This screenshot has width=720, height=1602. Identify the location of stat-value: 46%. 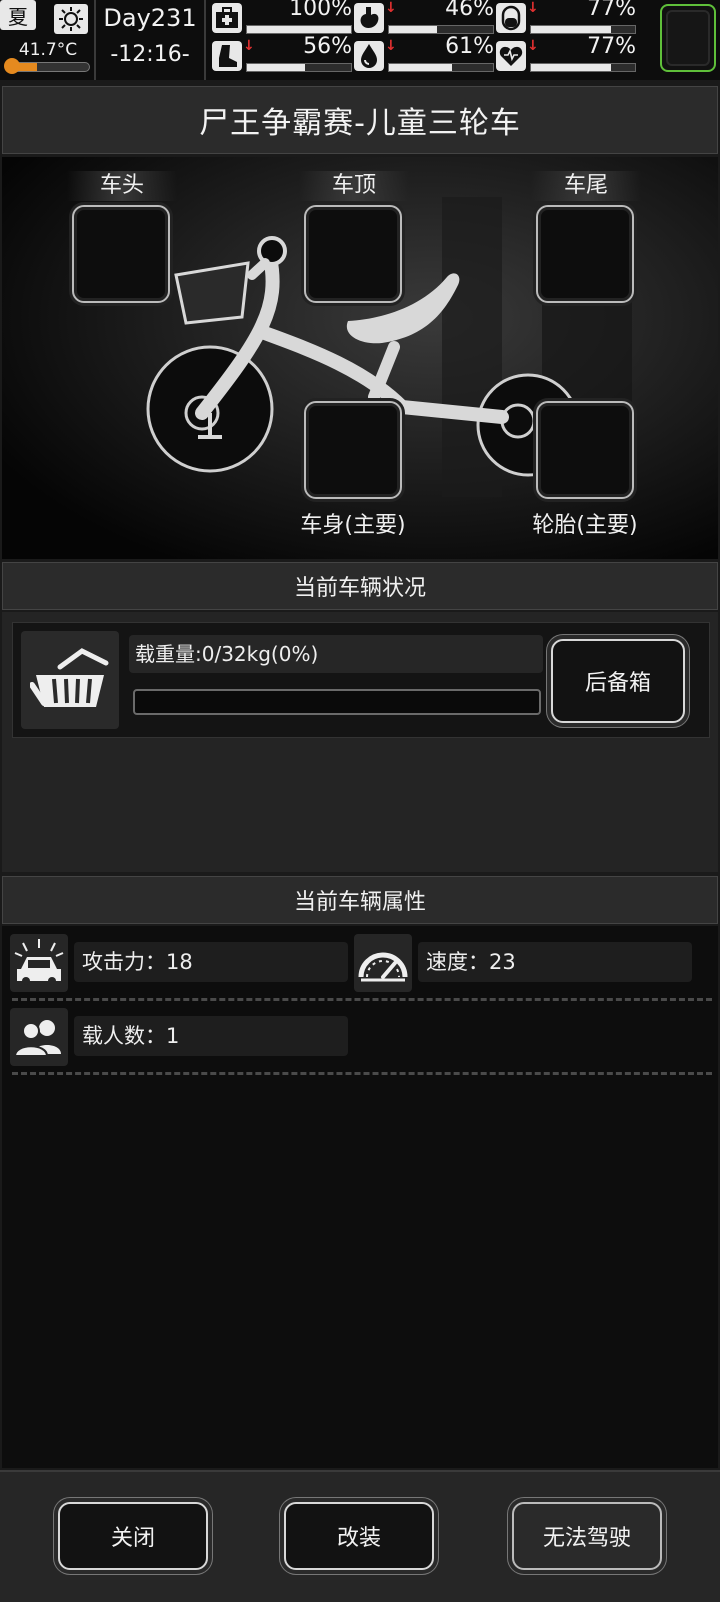
(469, 10).